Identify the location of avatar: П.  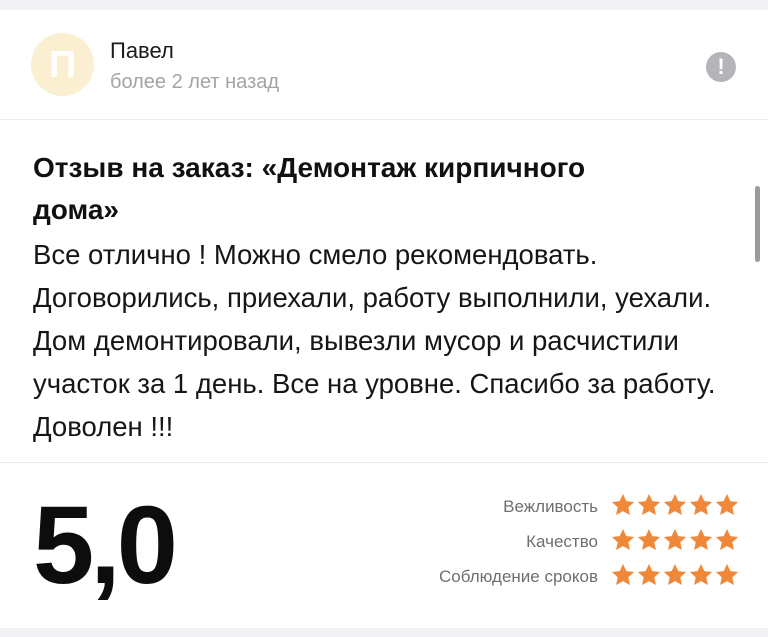
(62, 64).